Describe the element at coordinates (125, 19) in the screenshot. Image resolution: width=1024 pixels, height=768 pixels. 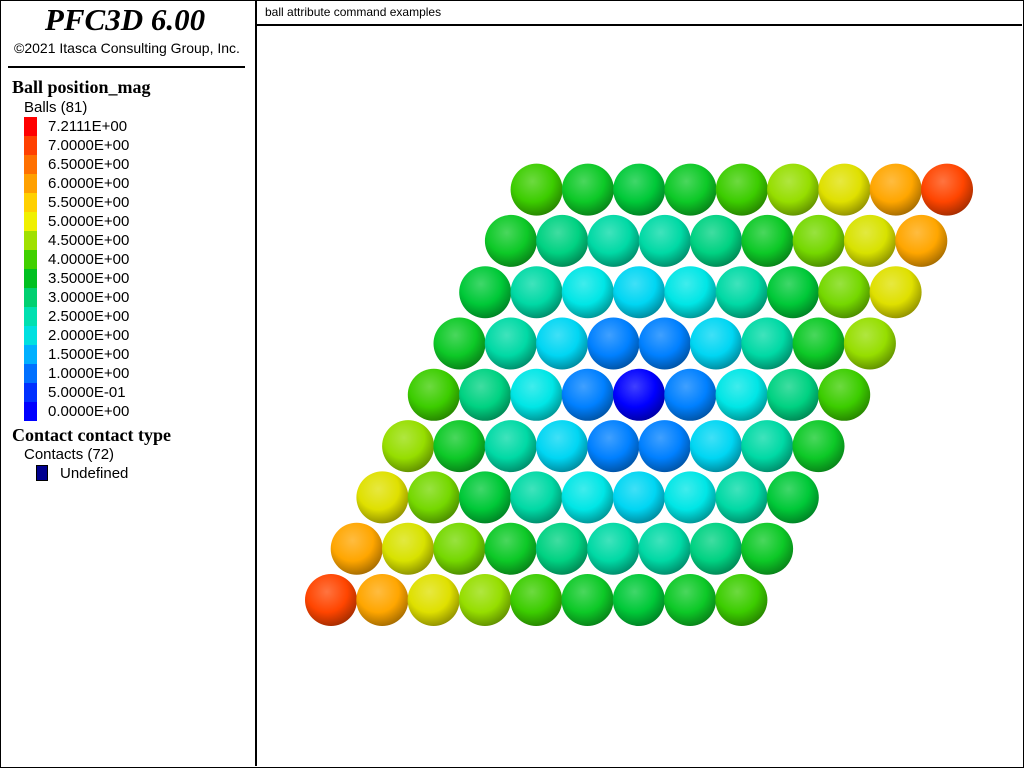
I see `app-title: PFC3D 6.00` at that location.